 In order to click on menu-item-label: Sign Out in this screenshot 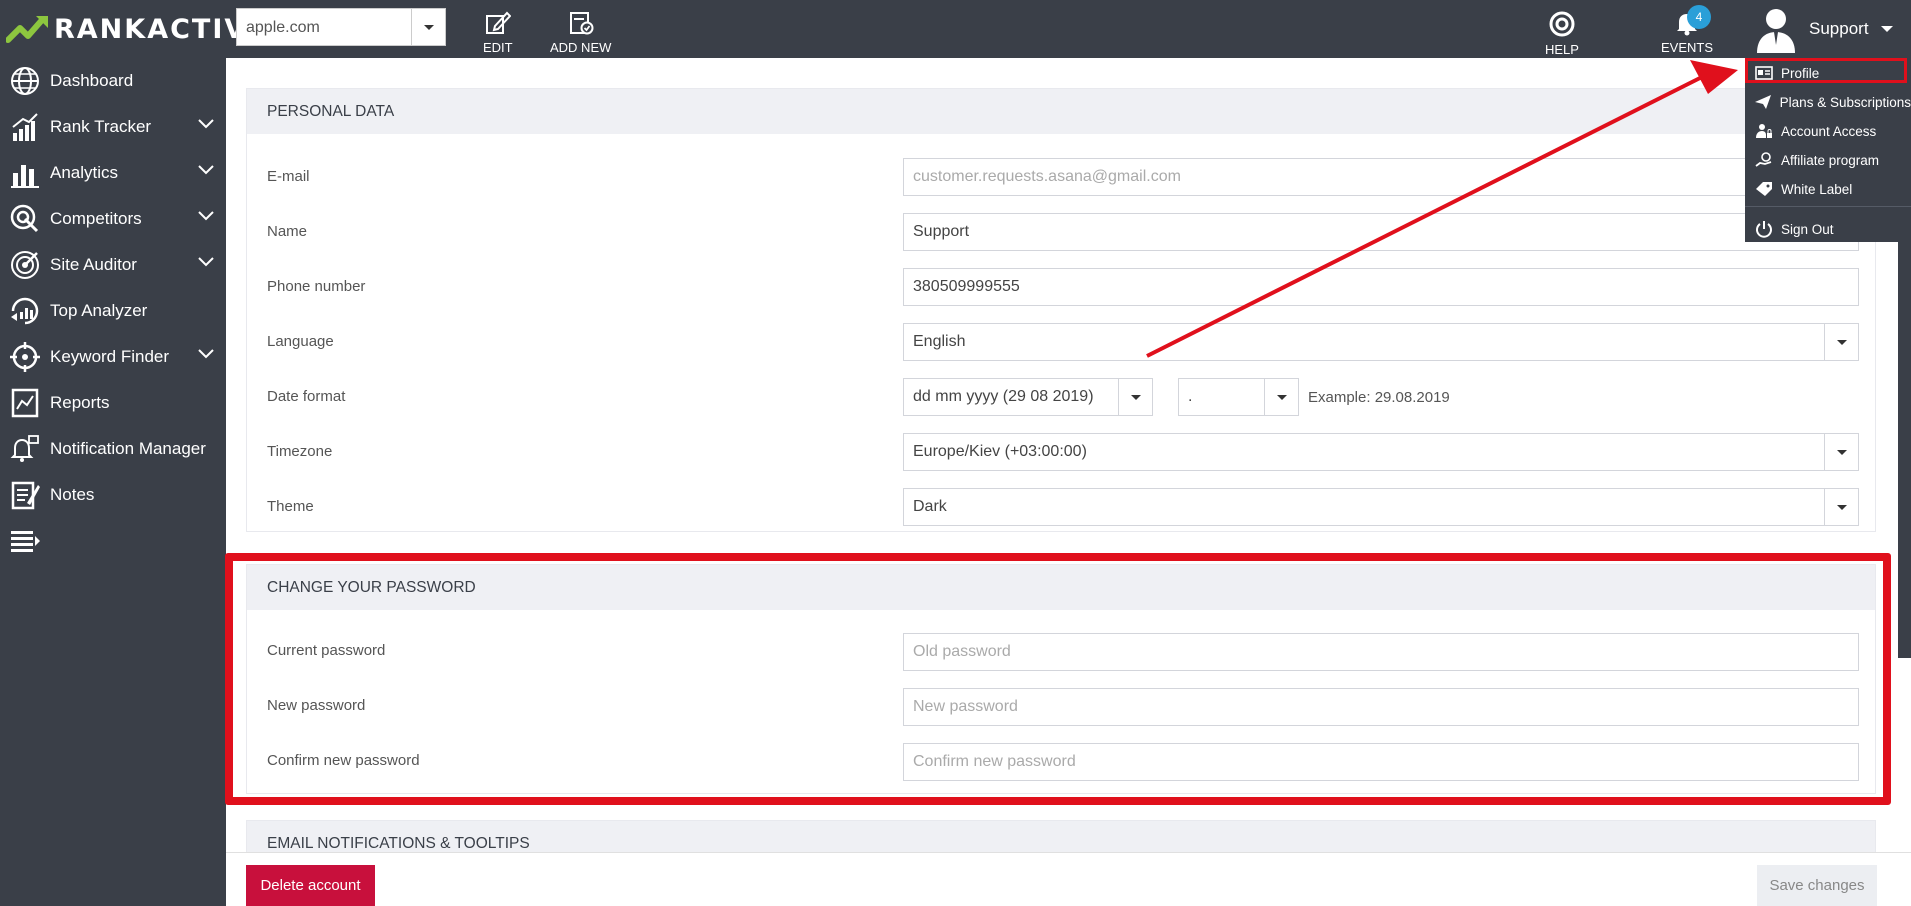, I will do `click(1807, 229)`.